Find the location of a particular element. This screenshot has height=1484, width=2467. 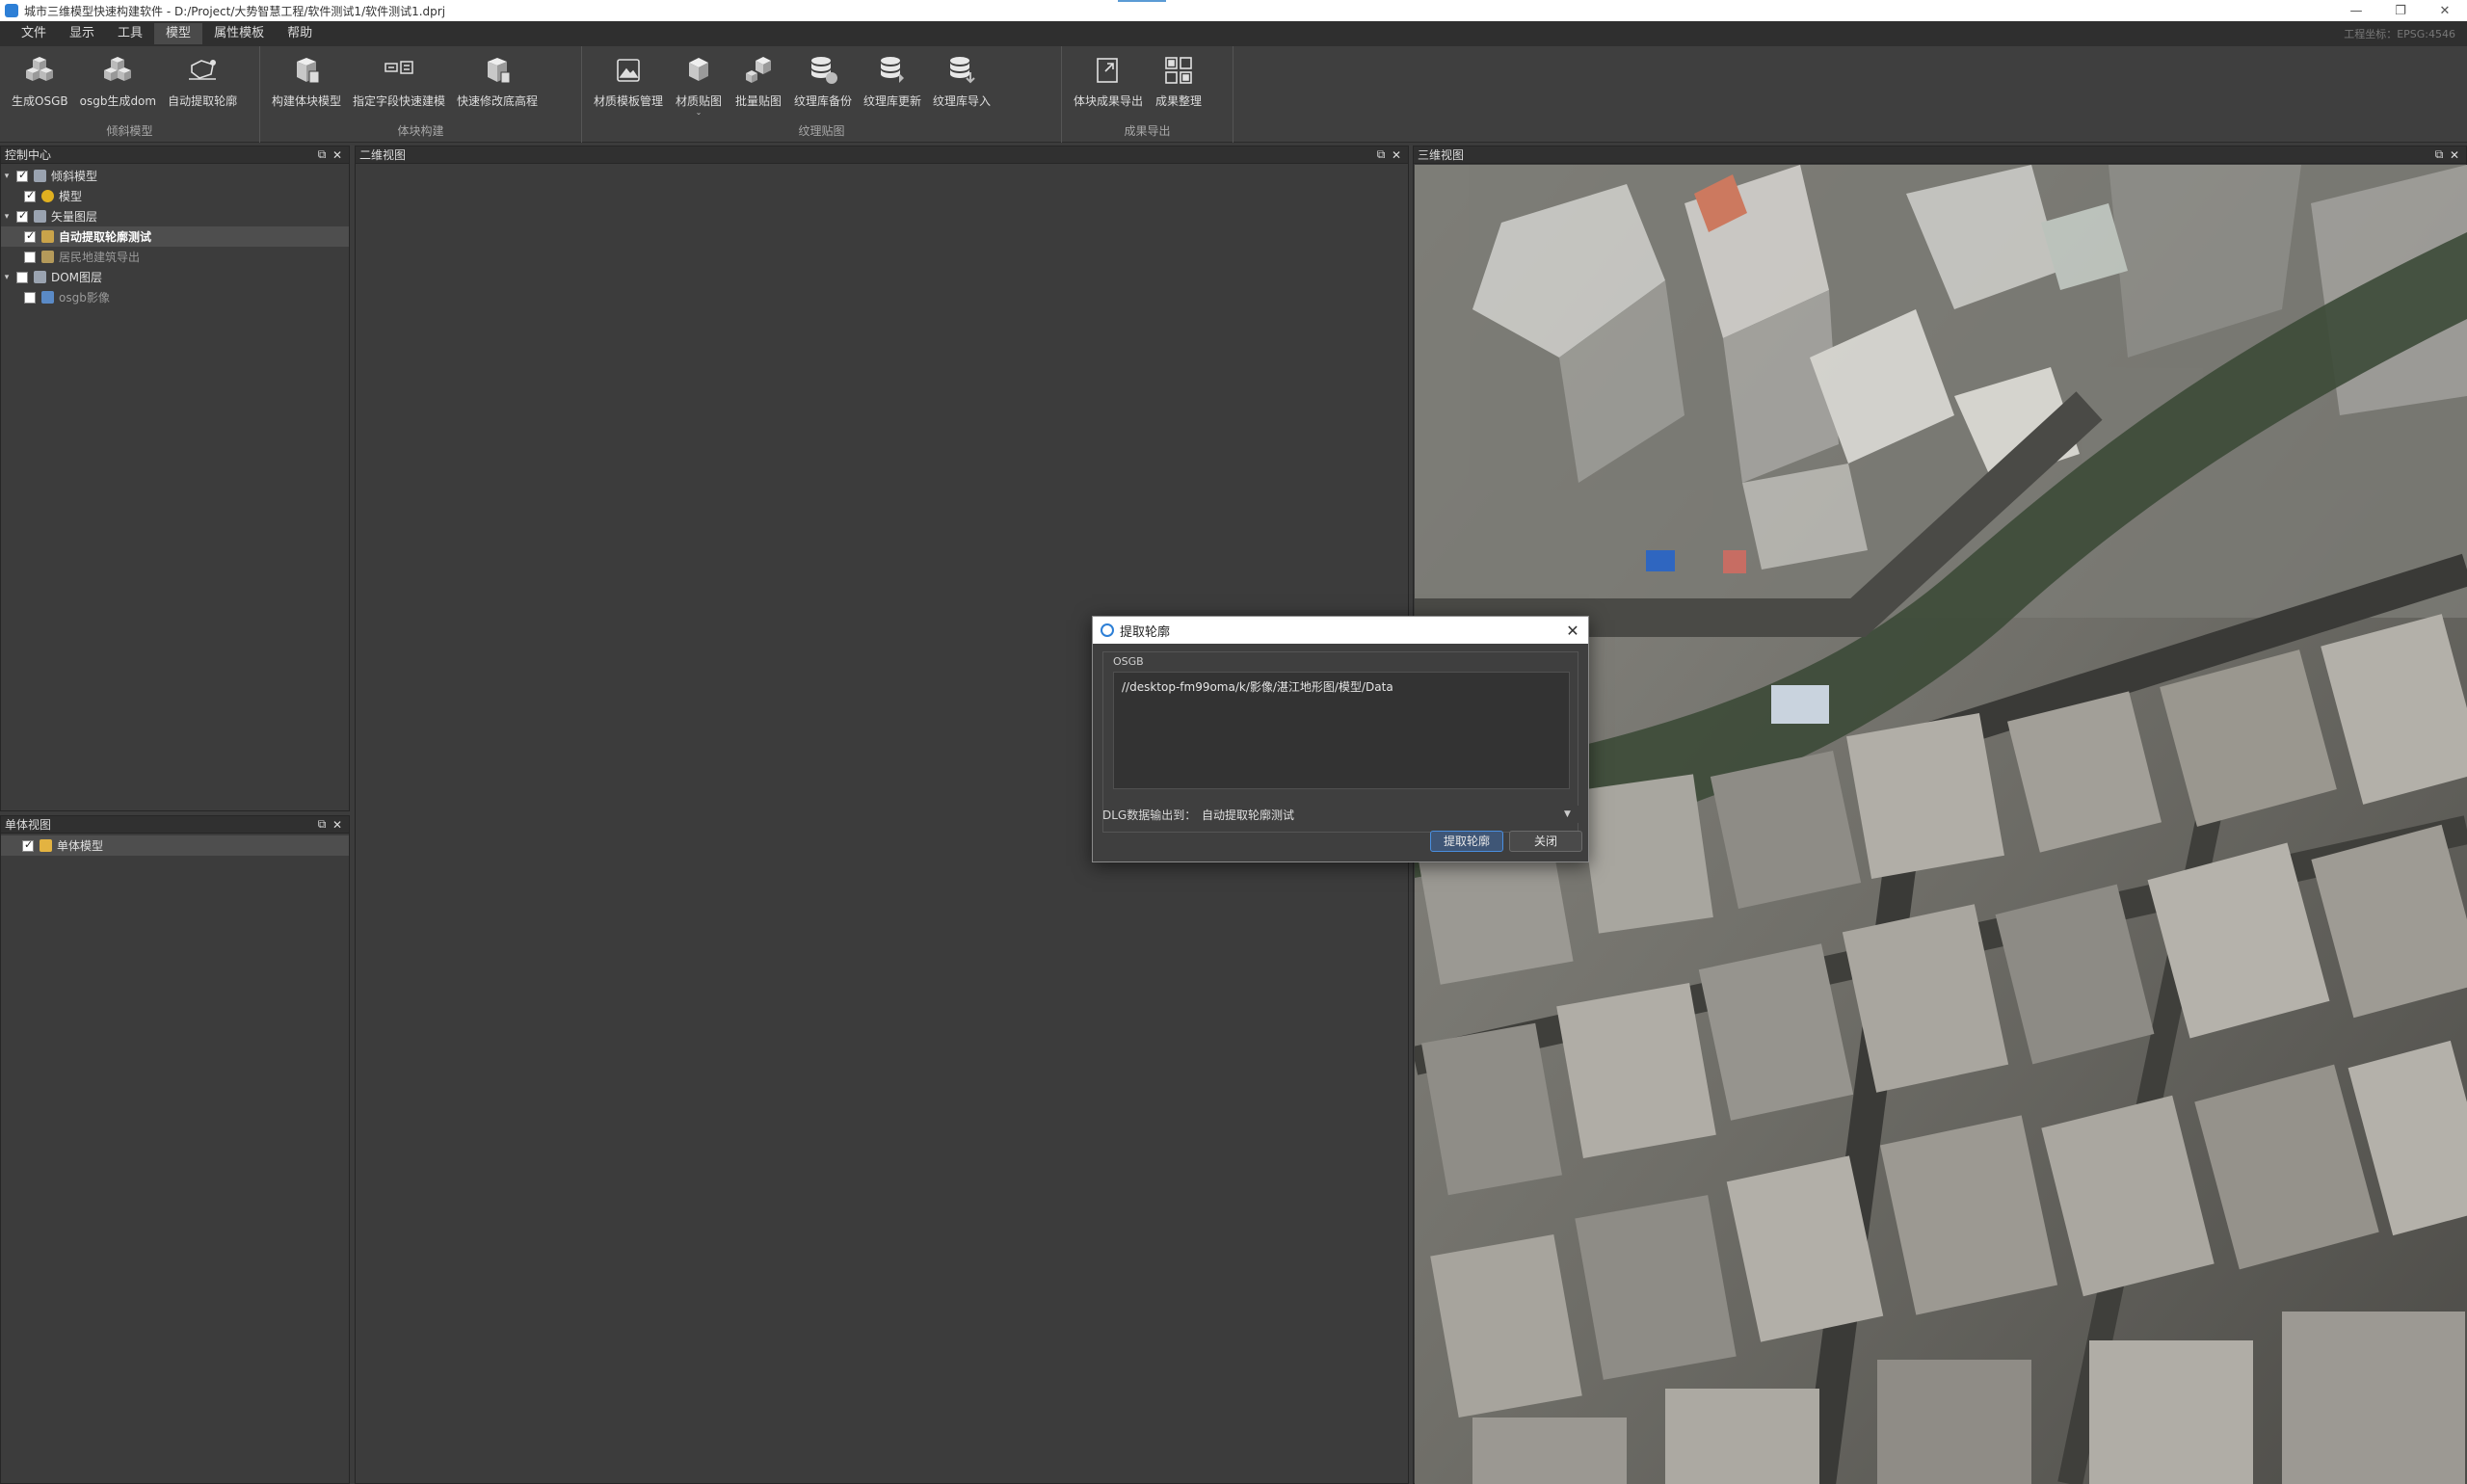

dialog-title: 提取轮廓 is located at coordinates (1145, 632).